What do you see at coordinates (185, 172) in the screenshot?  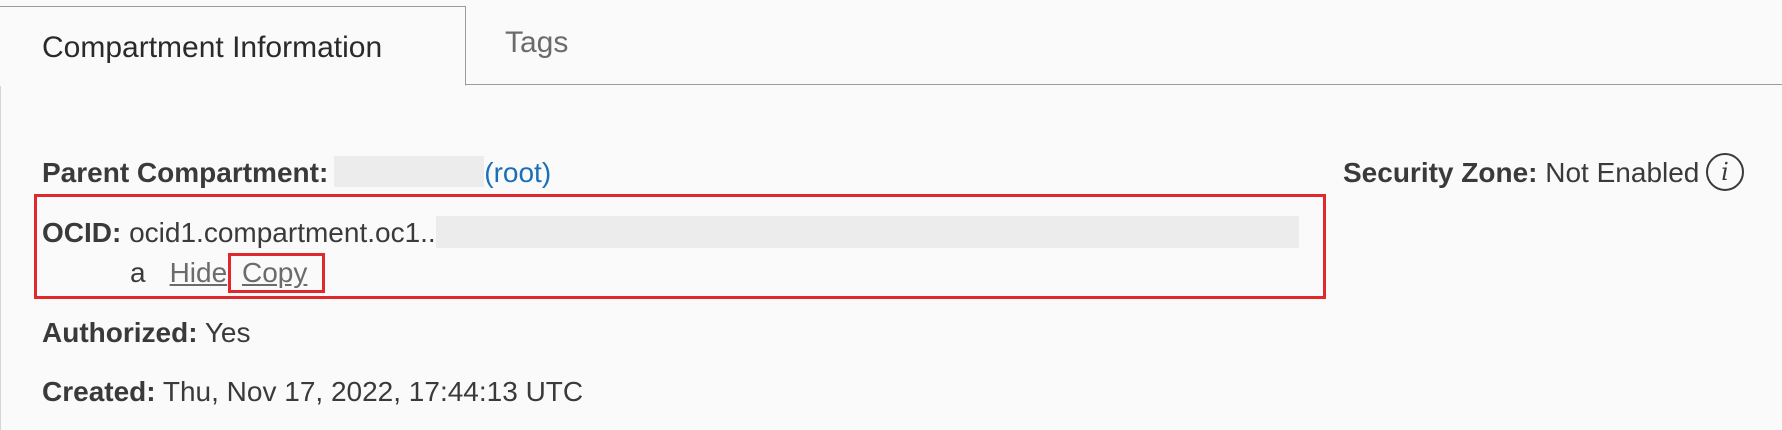 I see `parent-compartment-label: Parent Compartment:` at bounding box center [185, 172].